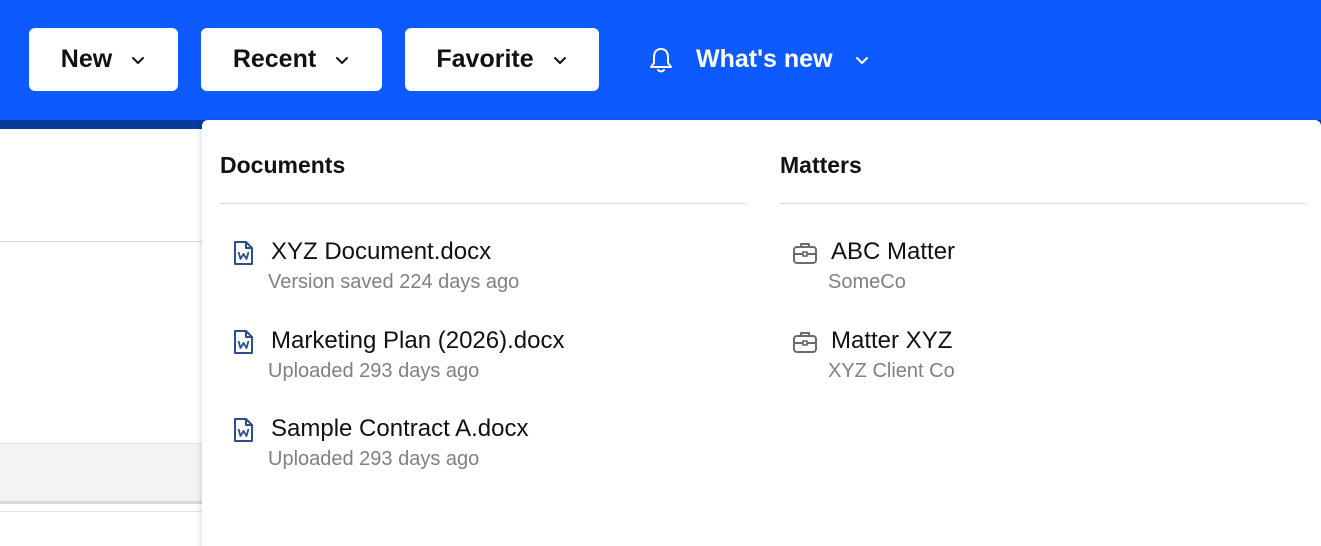  Describe the element at coordinates (400, 428) in the screenshot. I see `document-name: Sample Contract A.docx` at that location.